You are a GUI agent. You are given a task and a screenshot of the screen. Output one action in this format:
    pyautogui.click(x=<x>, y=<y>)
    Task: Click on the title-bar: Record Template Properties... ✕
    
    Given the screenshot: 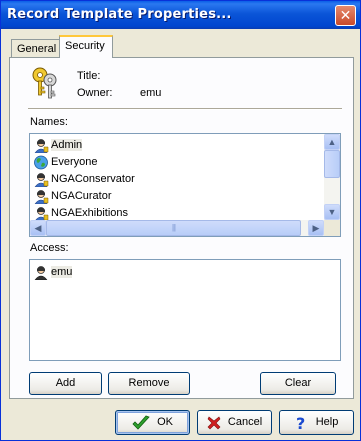 What is the action you would take?
    pyautogui.click(x=180, y=15)
    